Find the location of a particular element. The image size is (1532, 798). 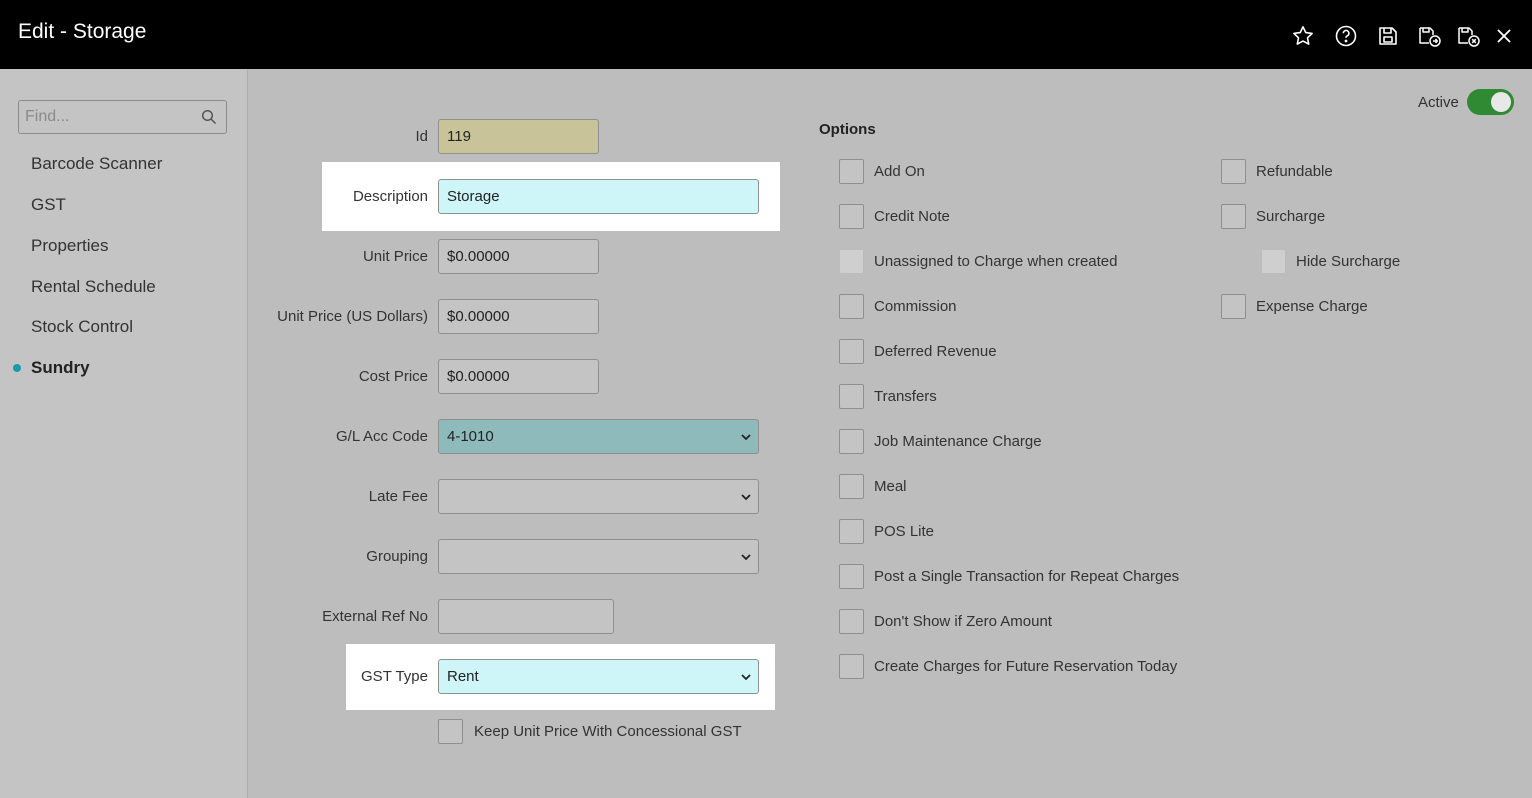

meal-checkbox is located at coordinates (851, 486).